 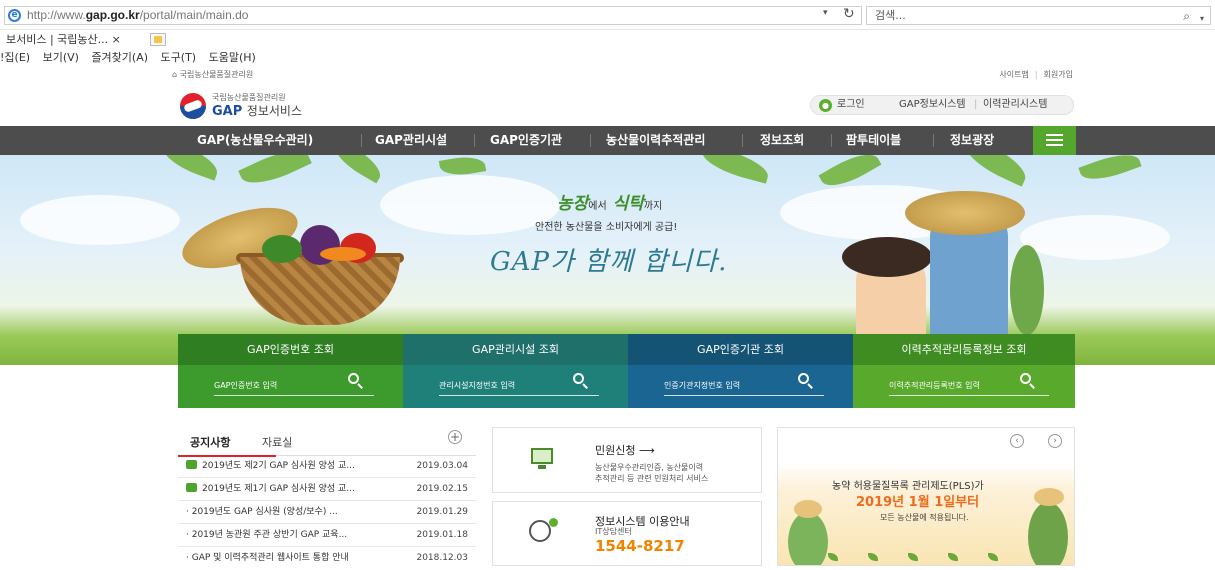 I want to click on search-dropdown-icon: ▾, so click(x=1202, y=18).